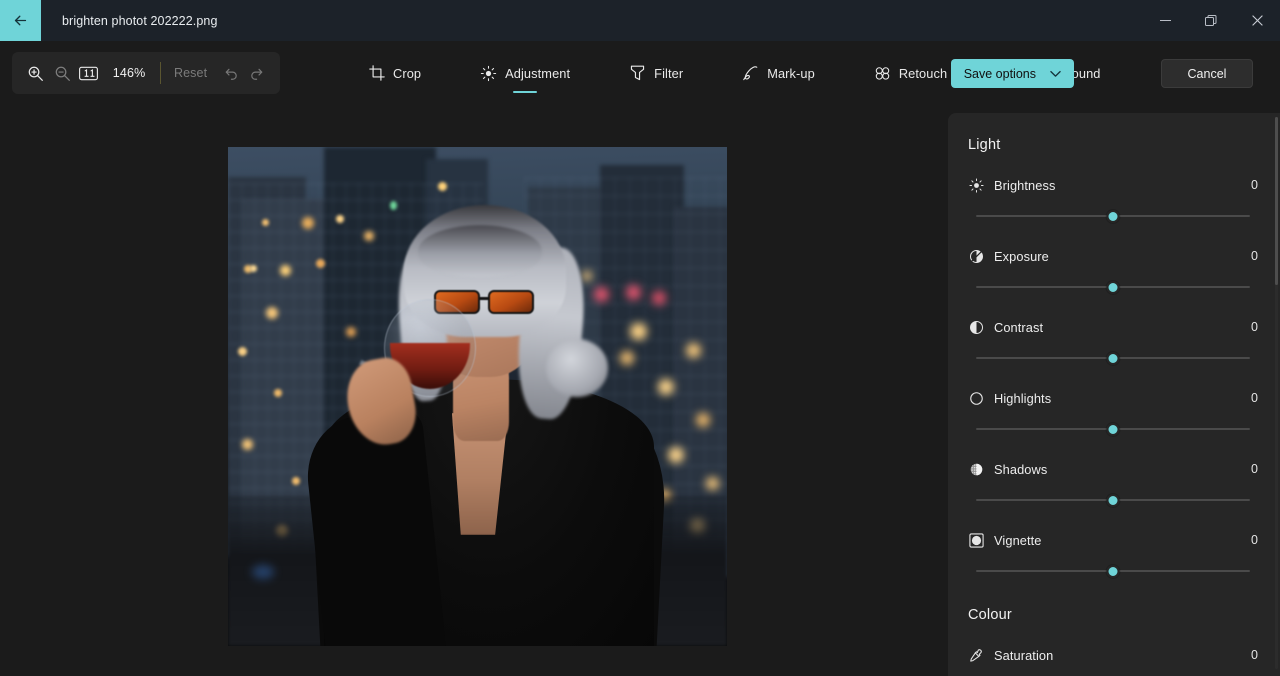 The width and height of the screenshot is (1280, 676). What do you see at coordinates (976, 655) in the screenshot?
I see `eyedropper-icon` at bounding box center [976, 655].